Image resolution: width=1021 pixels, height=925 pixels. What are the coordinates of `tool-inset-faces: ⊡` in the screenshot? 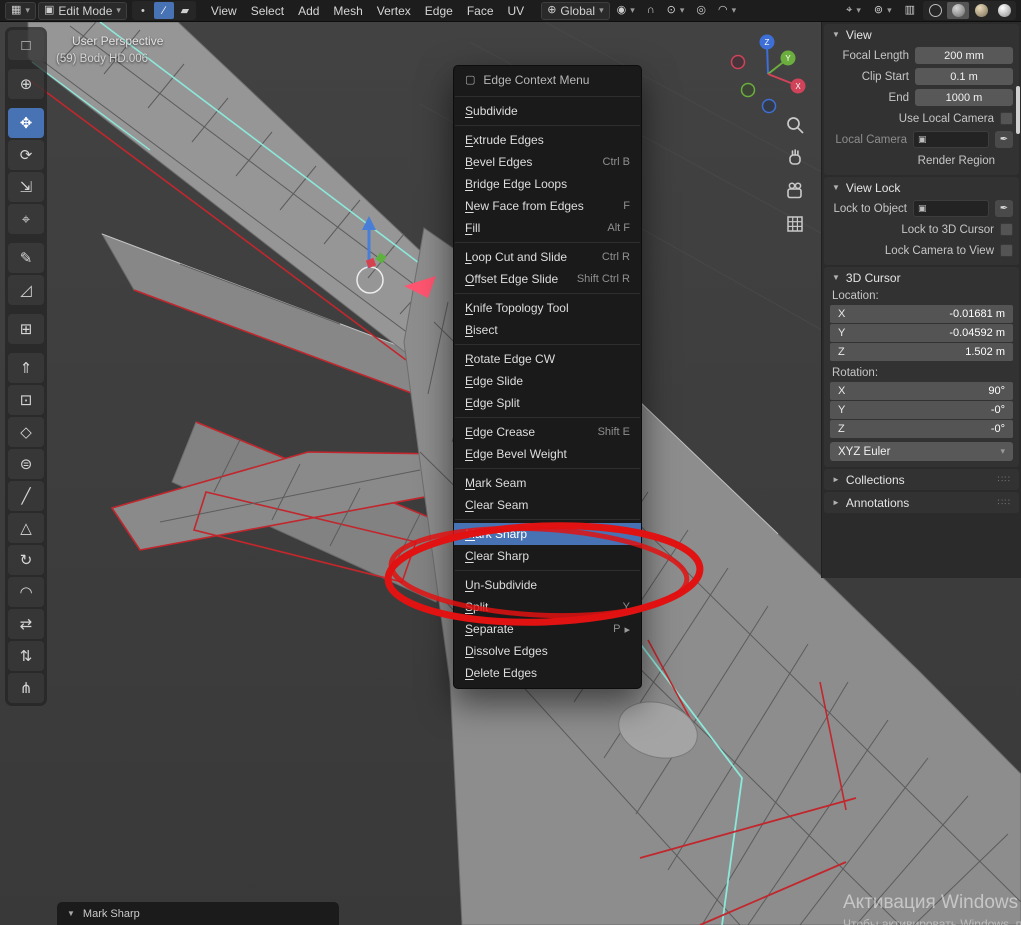 It's located at (26, 400).